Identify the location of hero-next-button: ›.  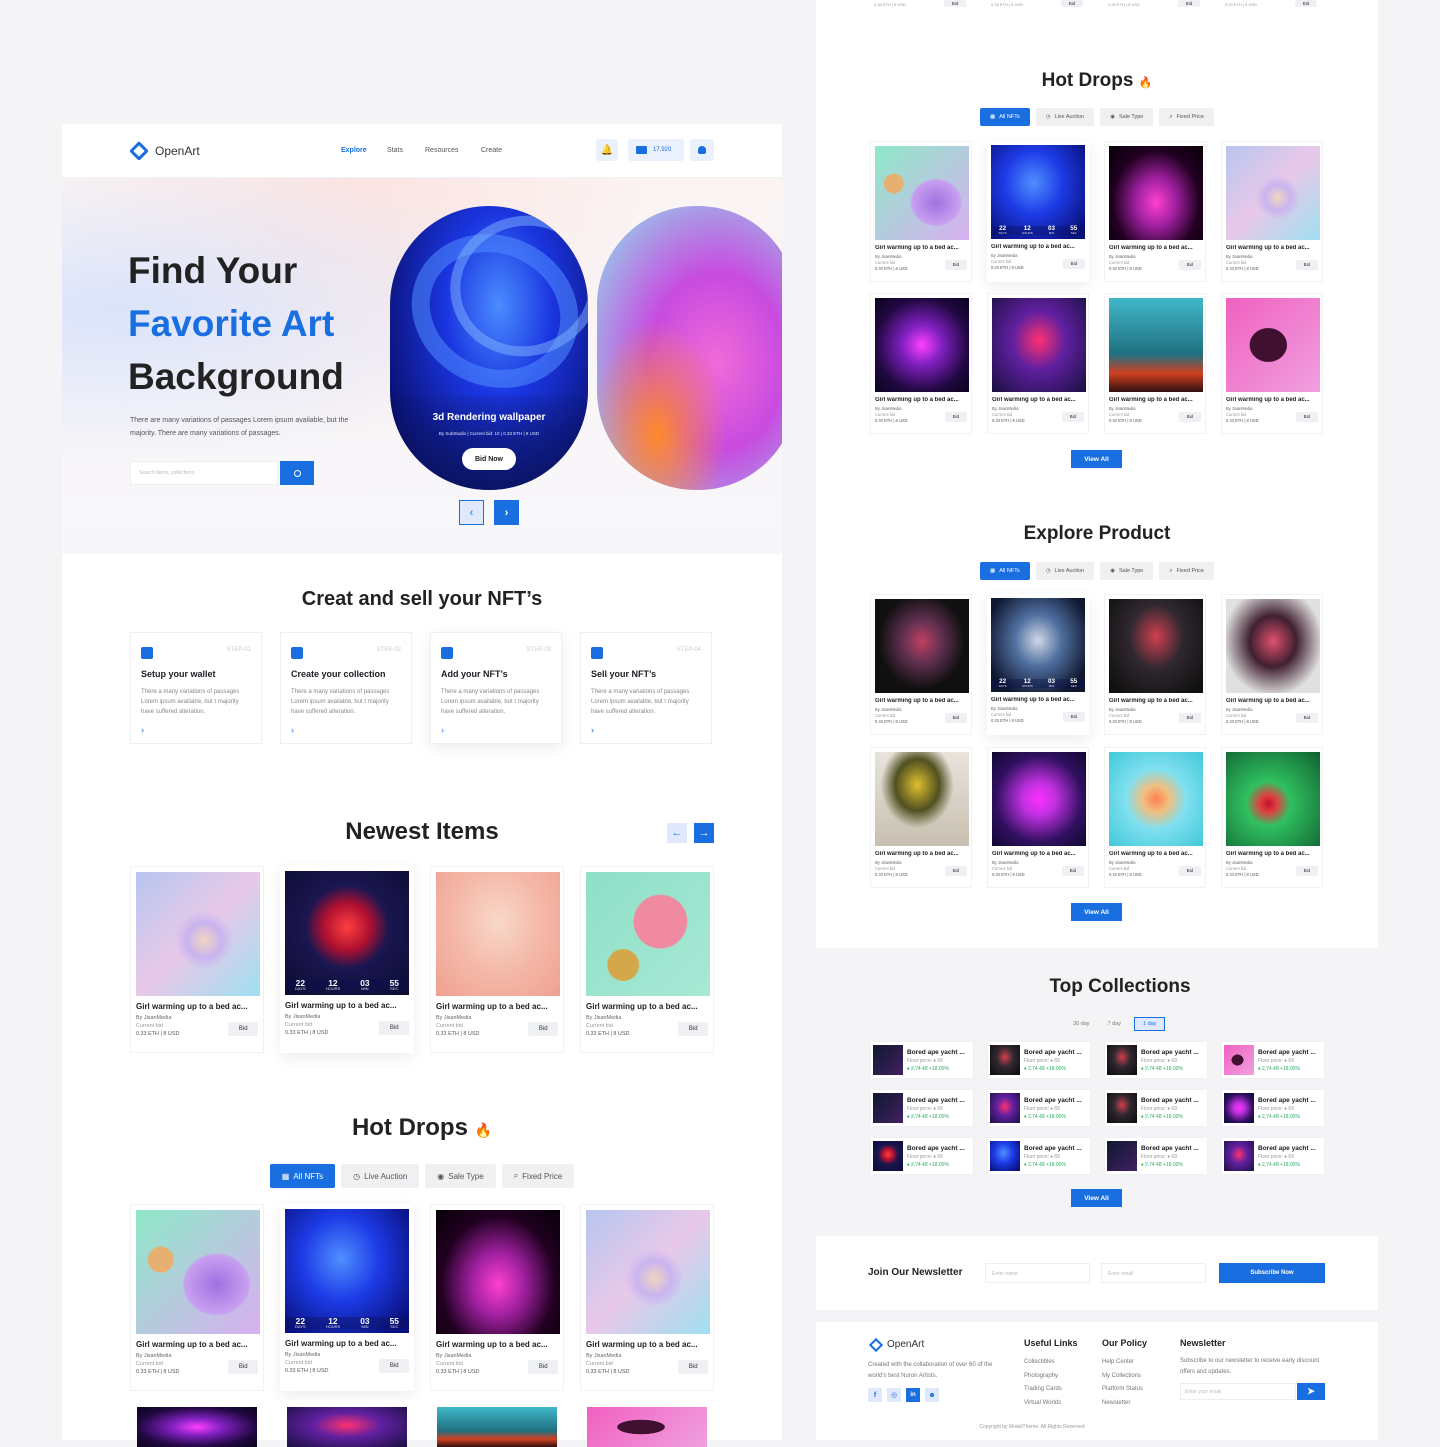
(506, 512).